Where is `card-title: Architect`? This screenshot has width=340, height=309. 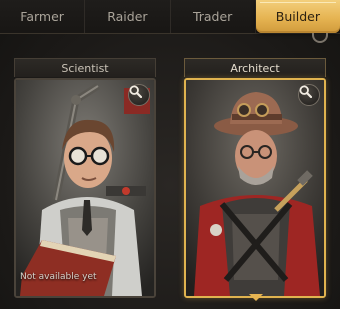
card-title: Architect is located at coordinates (255, 67).